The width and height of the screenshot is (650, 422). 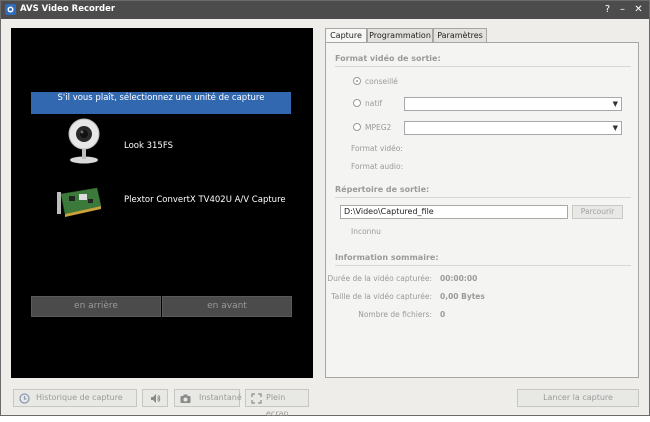 I want to click on snapshot-label: Instantané, so click(x=220, y=397).